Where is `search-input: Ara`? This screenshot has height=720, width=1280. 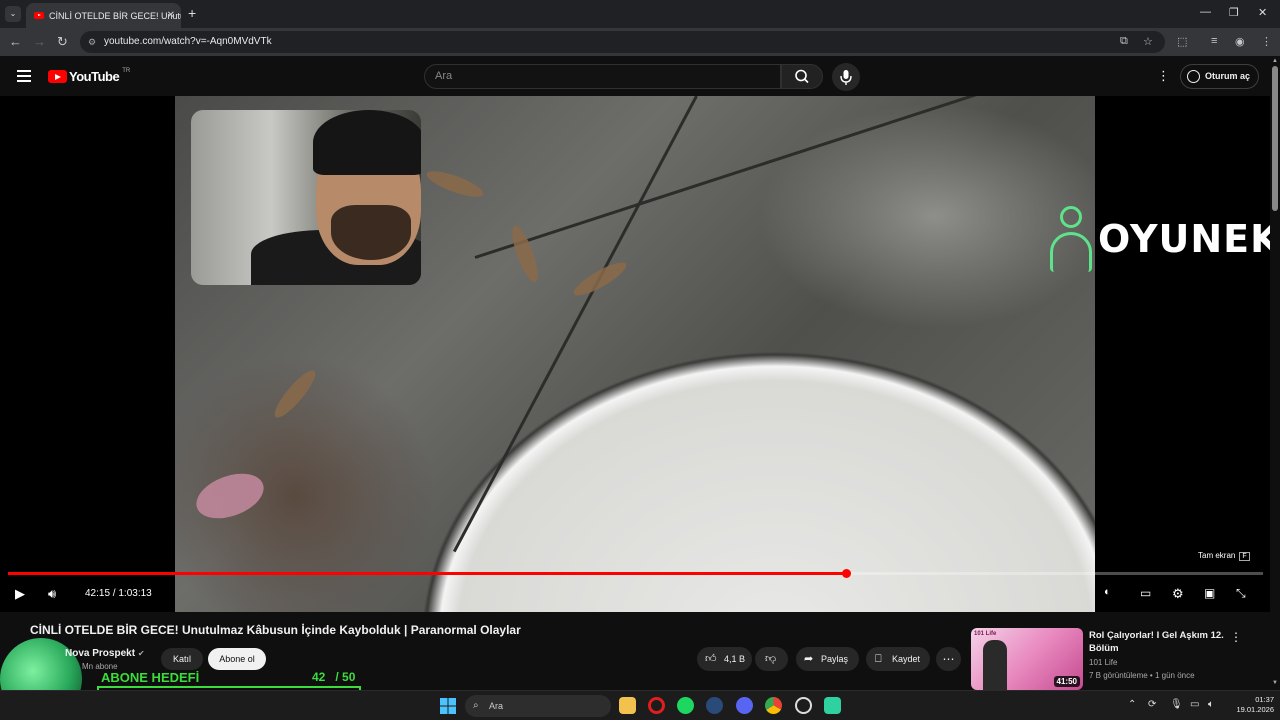
search-input: Ara is located at coordinates (602, 76).